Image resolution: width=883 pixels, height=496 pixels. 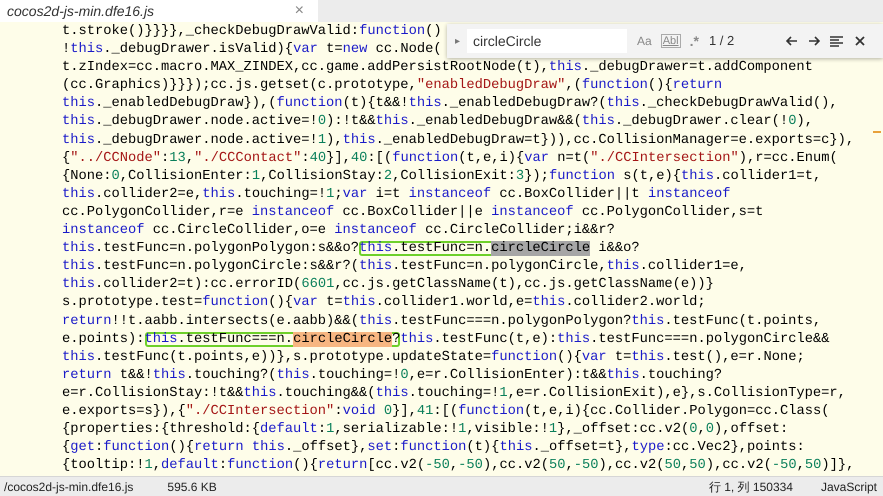 I want to click on code-line: return t&&!this.touching?(this.touching=!0,e=r.CollisionEnter):t&&this.touching?, so click(x=392, y=375).